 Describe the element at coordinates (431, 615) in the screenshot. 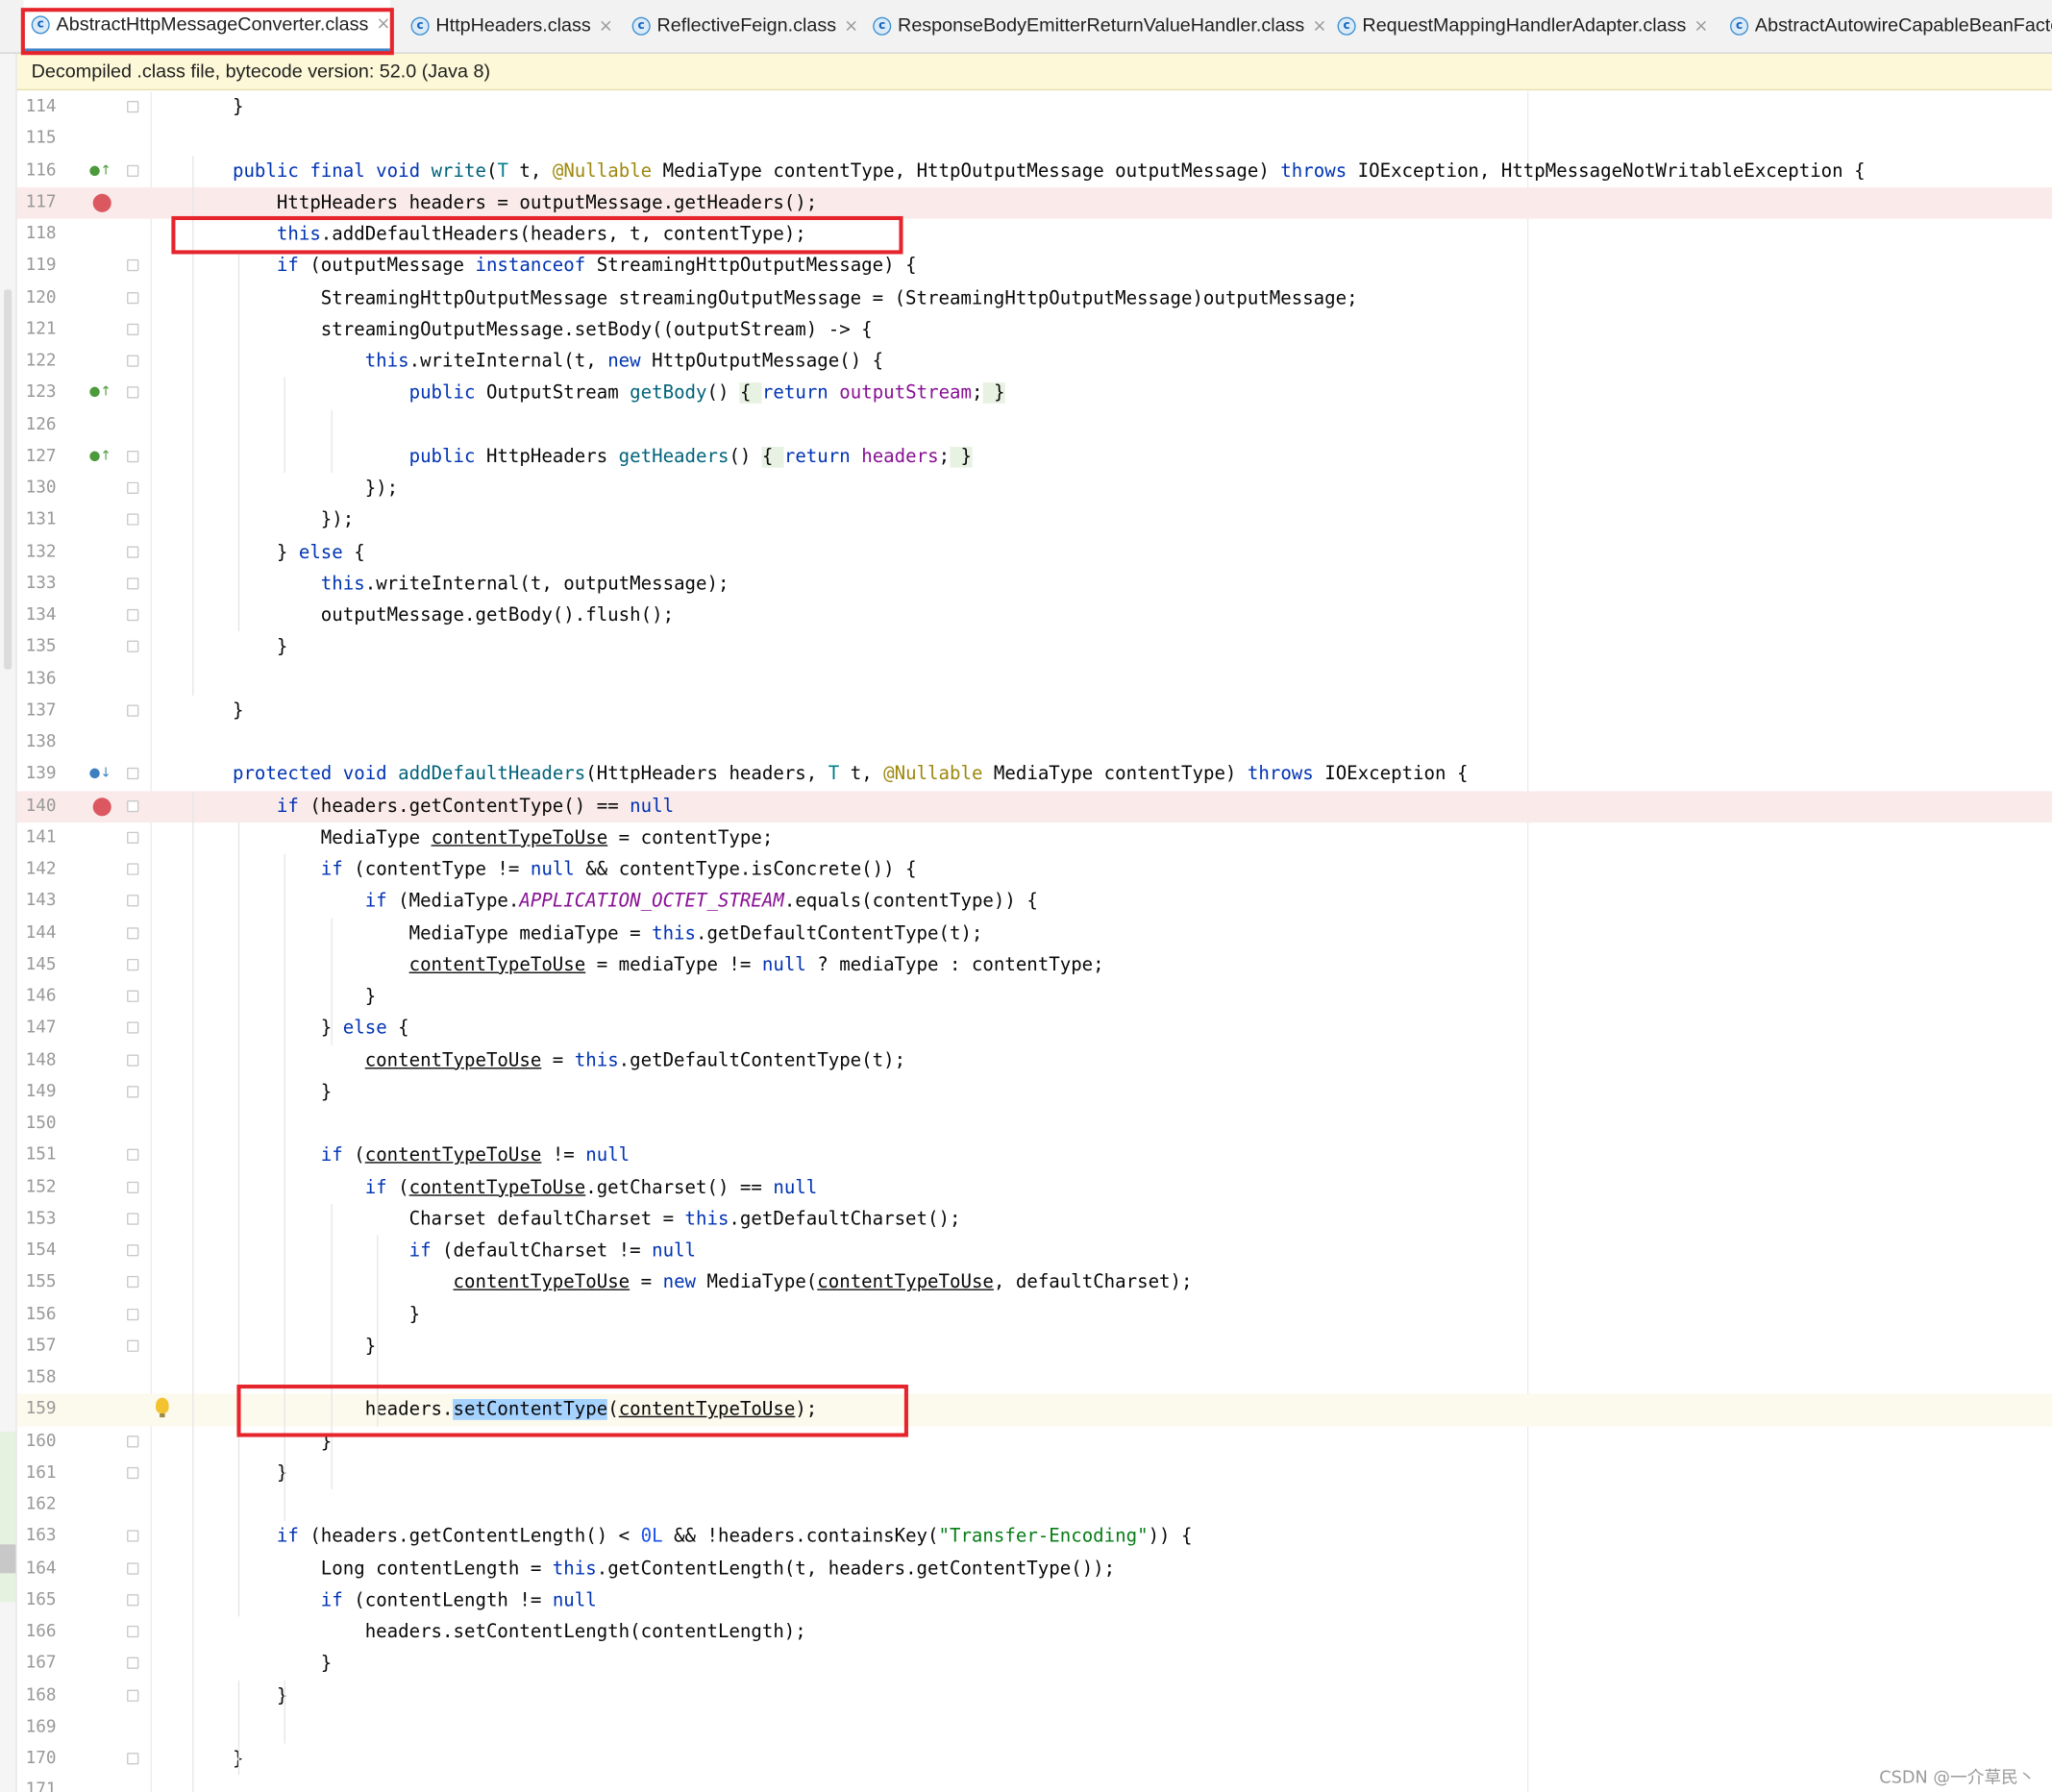

I see `code-text: outputMessage.getBody().flush();` at that location.